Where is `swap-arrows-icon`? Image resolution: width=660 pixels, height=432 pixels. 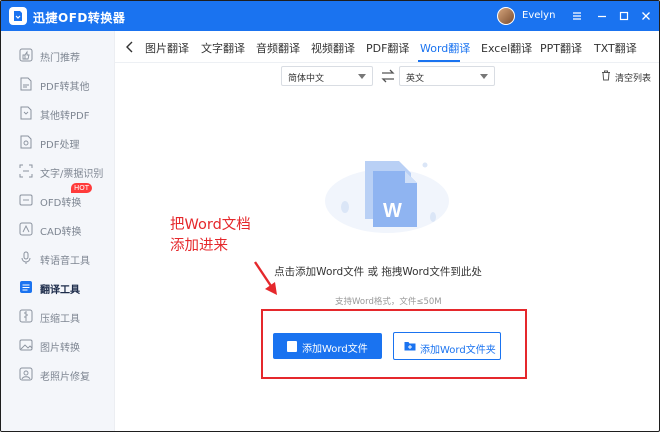
swap-arrows-icon is located at coordinates (388, 76).